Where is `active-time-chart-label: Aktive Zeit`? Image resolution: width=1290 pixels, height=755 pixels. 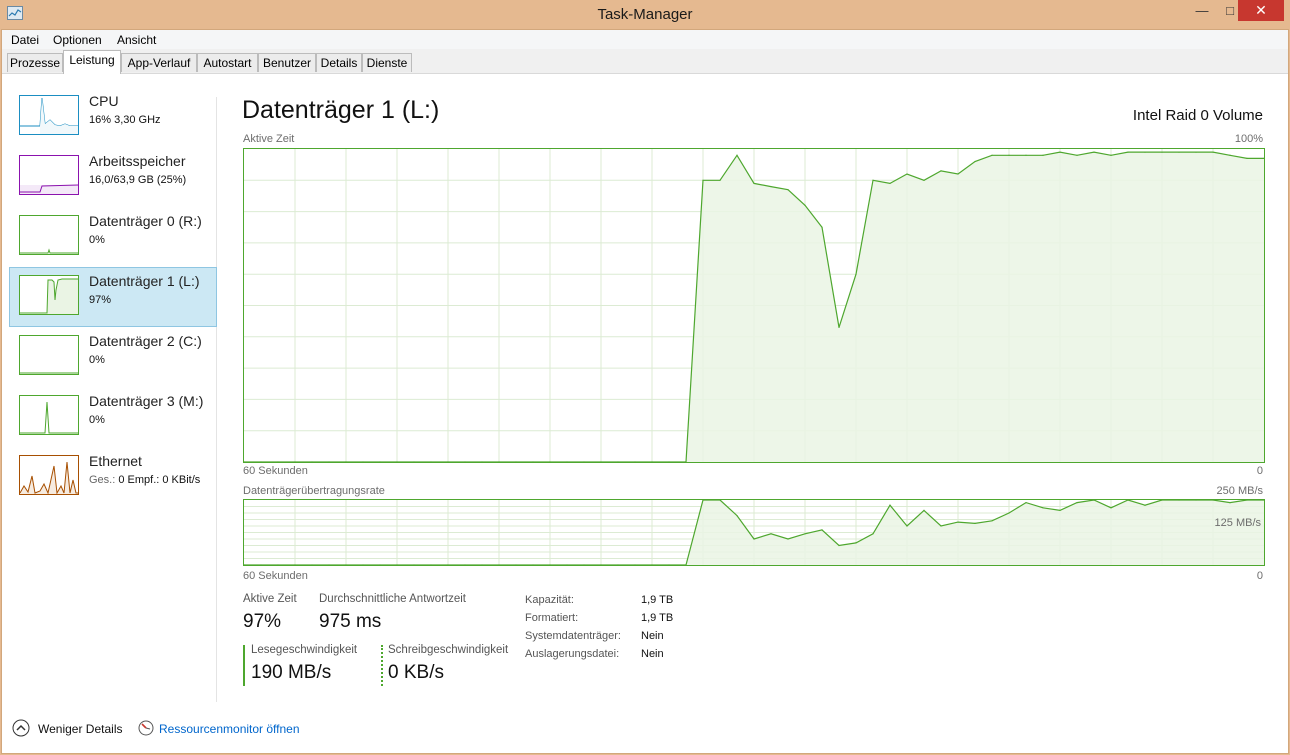
active-time-chart-label: Aktive Zeit is located at coordinates (269, 139).